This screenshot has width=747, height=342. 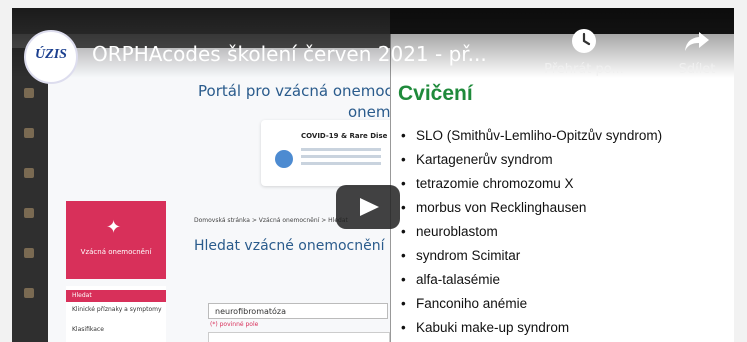 I want to click on search-heading: Hledat vzácné onemocnění, so click(x=289, y=246).